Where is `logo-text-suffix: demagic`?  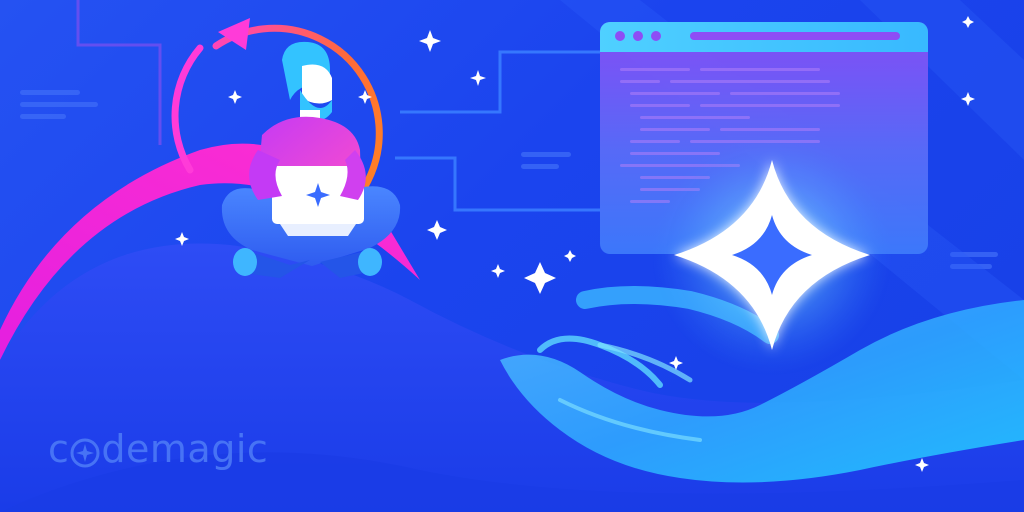 logo-text-suffix: demagic is located at coordinates (185, 449).